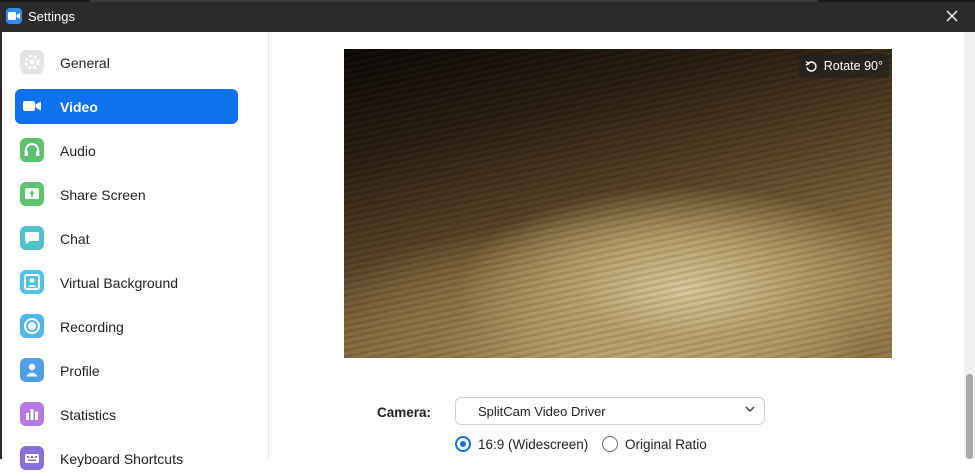 Image resolution: width=975 pixels, height=476 pixels. I want to click on sidebar-item-label: Statistics, so click(88, 415).